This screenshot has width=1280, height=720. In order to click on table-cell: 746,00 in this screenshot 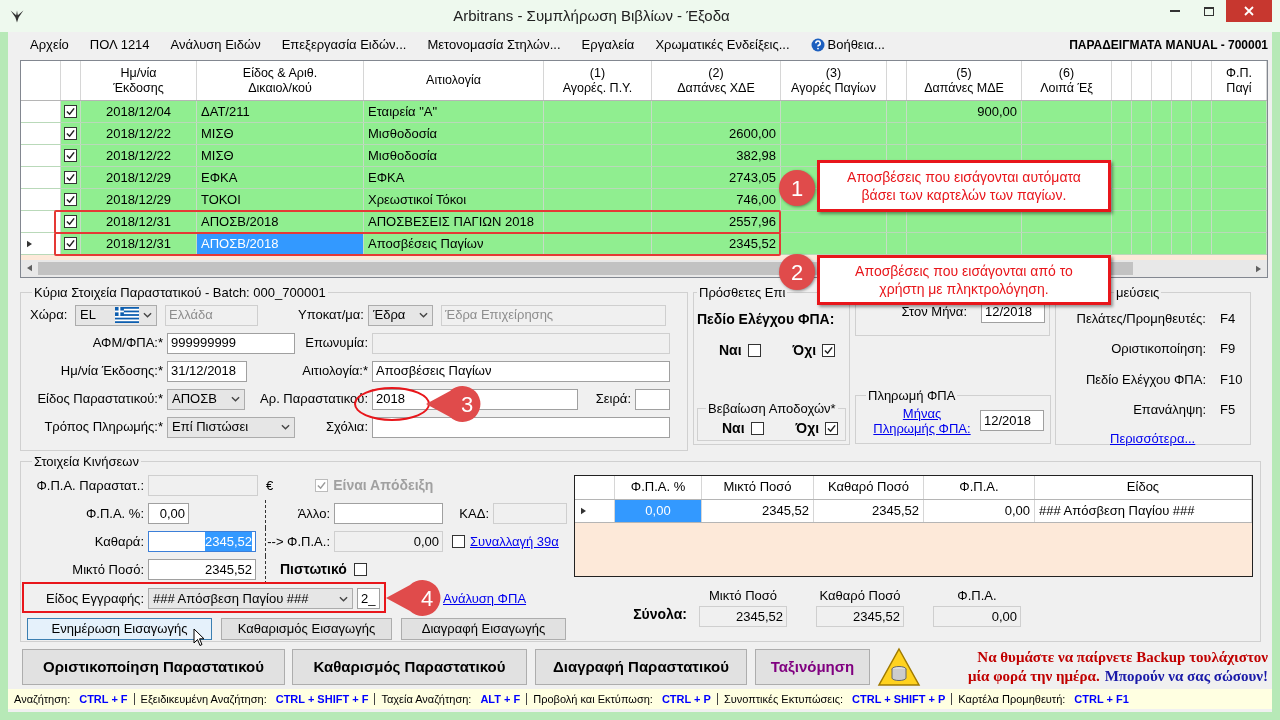, I will do `click(716, 199)`.